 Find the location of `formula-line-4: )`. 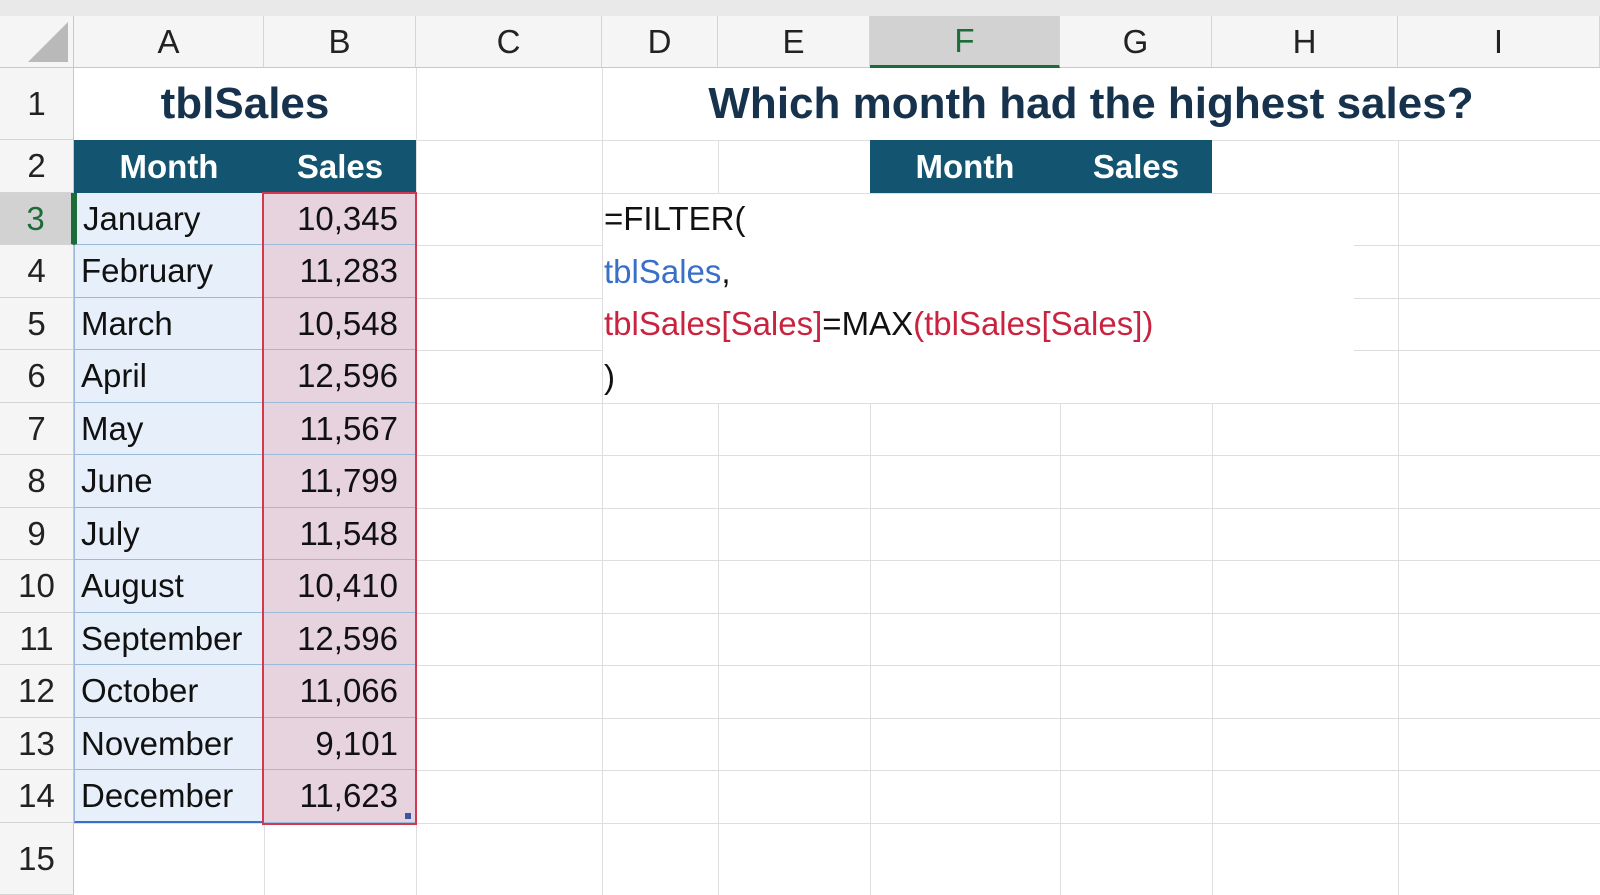

formula-line-4: ) is located at coordinates (609, 376).